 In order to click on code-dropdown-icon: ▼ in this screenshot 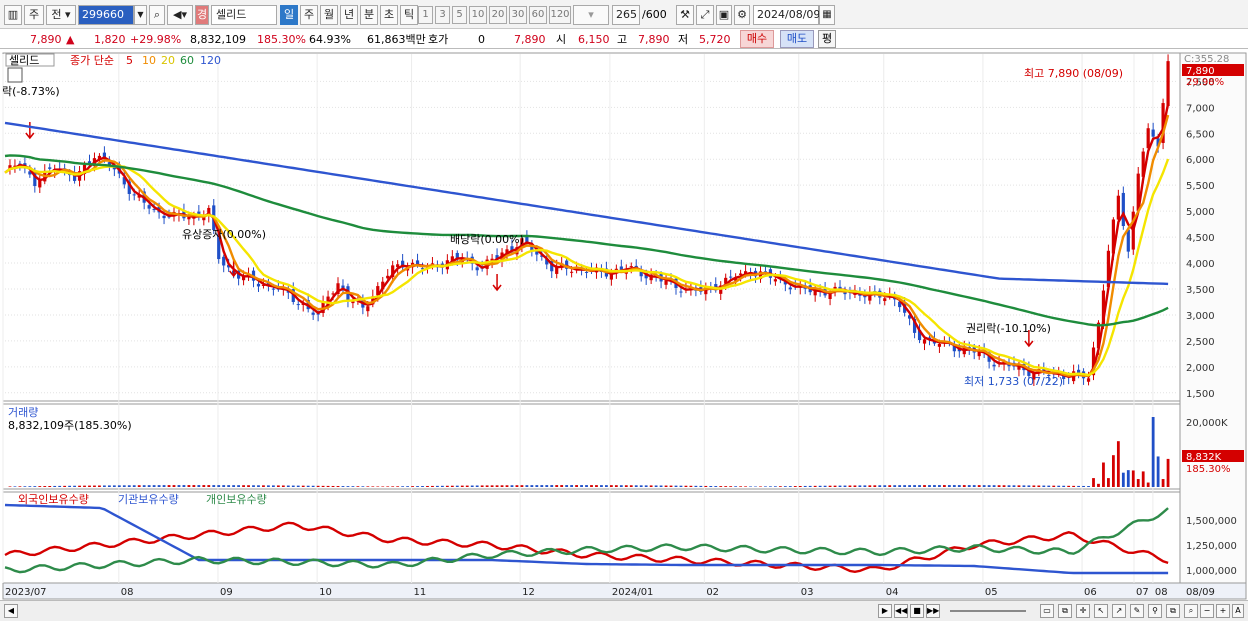, I will do `click(140, 15)`.